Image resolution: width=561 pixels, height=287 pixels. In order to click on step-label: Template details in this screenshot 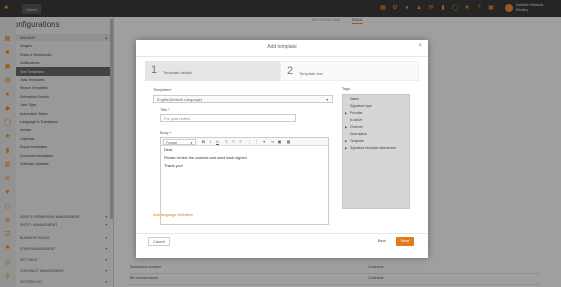, I will do `click(177, 72)`.